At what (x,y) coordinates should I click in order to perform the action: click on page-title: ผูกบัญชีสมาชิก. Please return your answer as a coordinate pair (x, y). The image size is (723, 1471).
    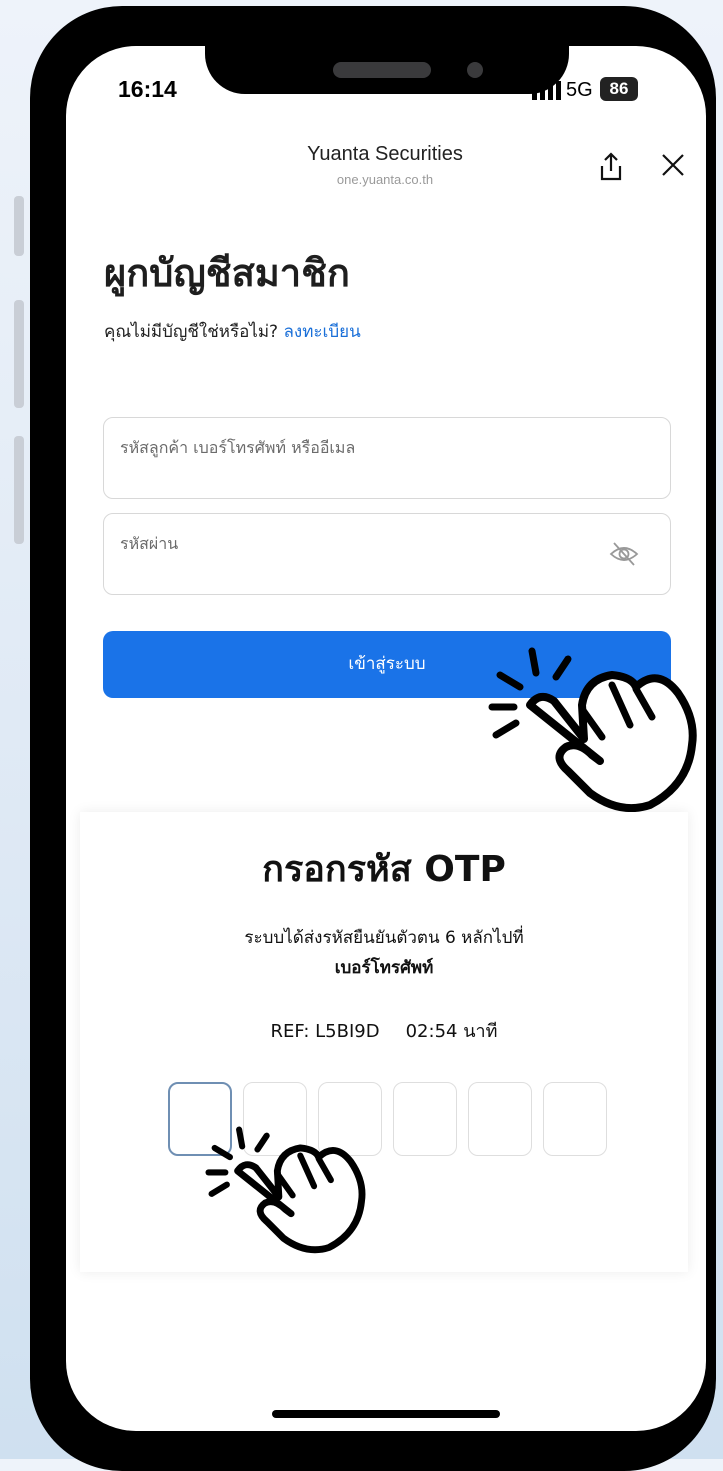
    Looking at the image, I should click on (227, 273).